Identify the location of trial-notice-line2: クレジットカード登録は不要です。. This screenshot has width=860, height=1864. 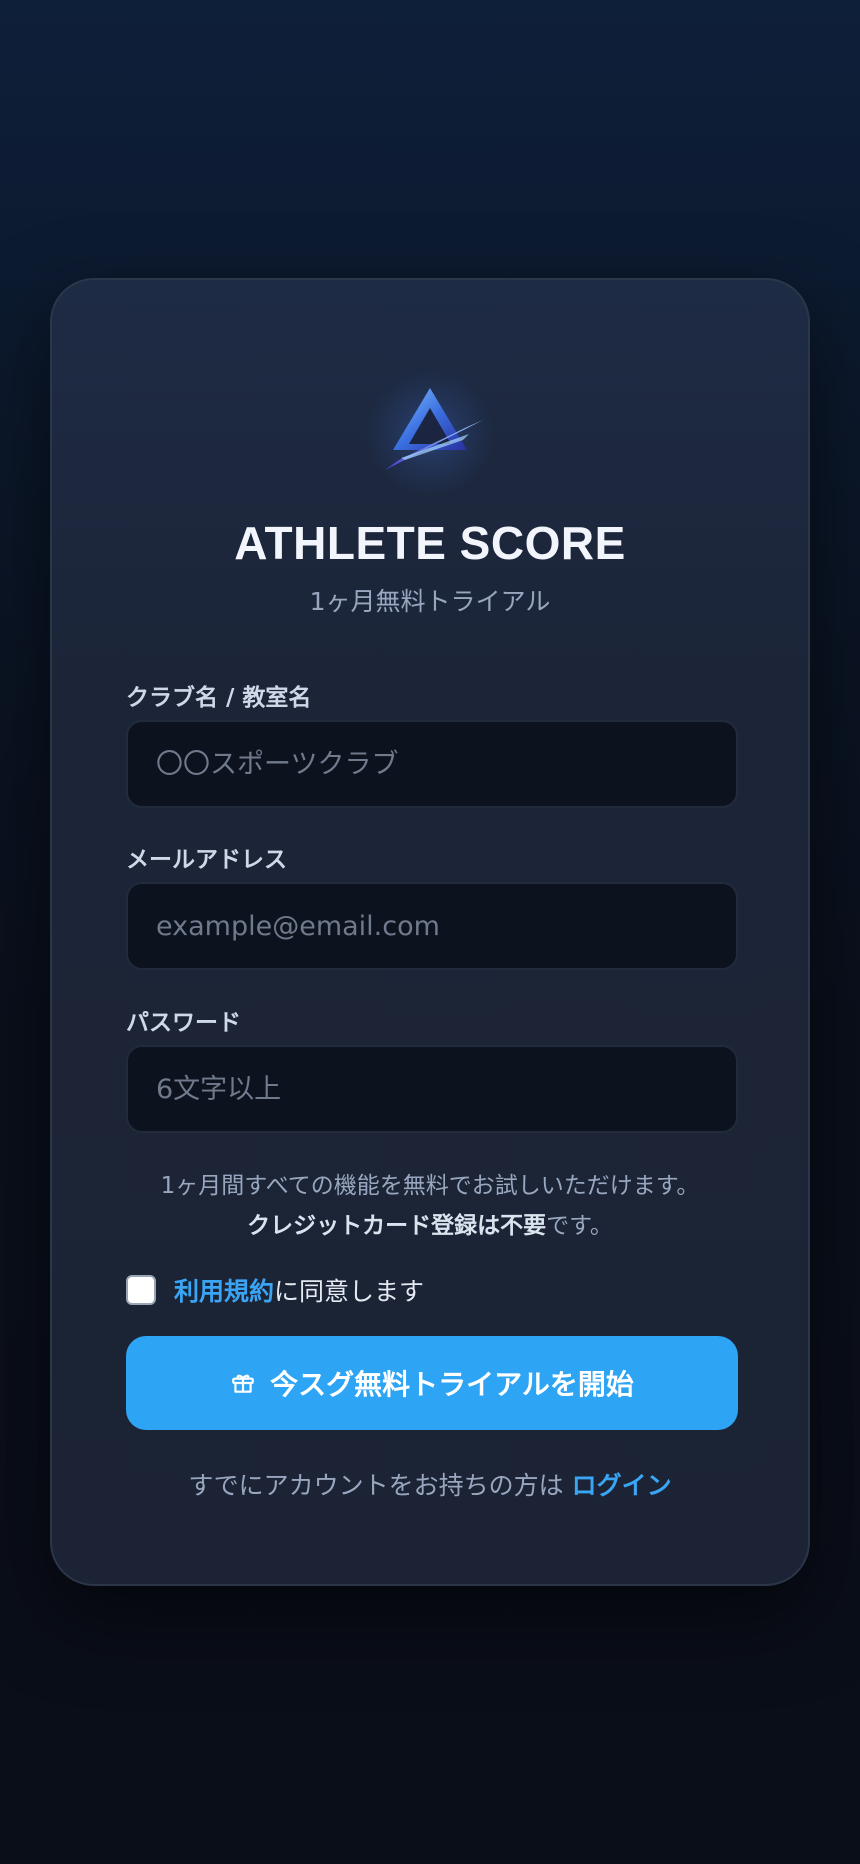
(430, 1226).